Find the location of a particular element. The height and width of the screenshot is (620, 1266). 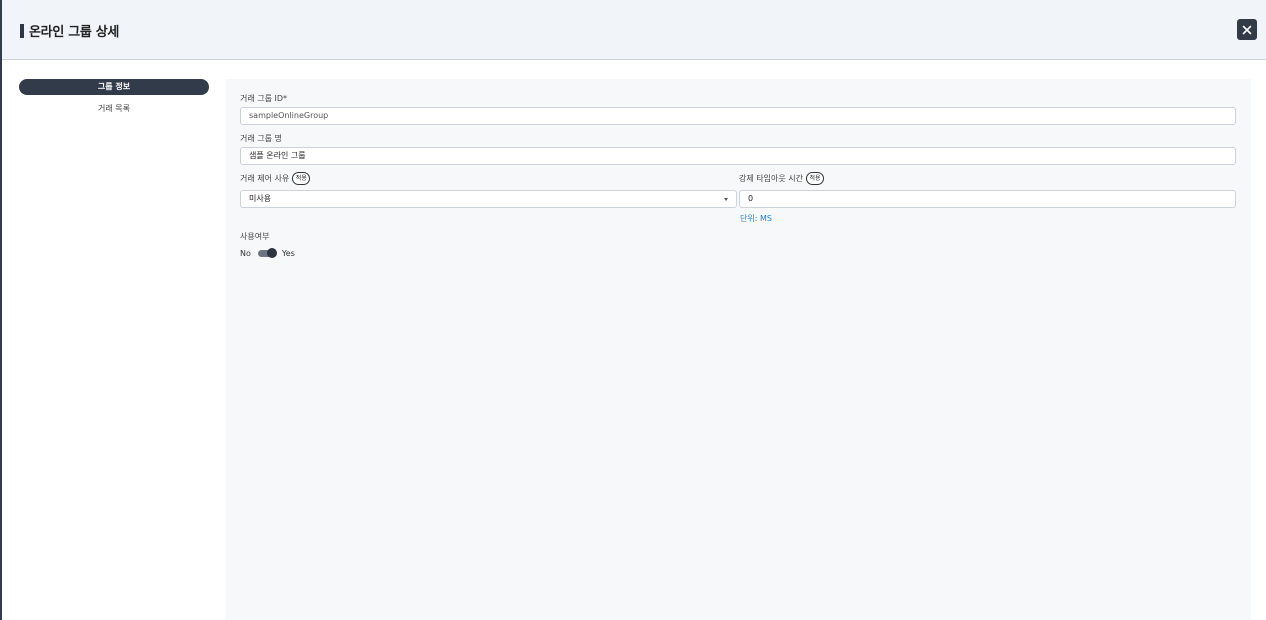

toggle-on-label: Yes is located at coordinates (288, 253).